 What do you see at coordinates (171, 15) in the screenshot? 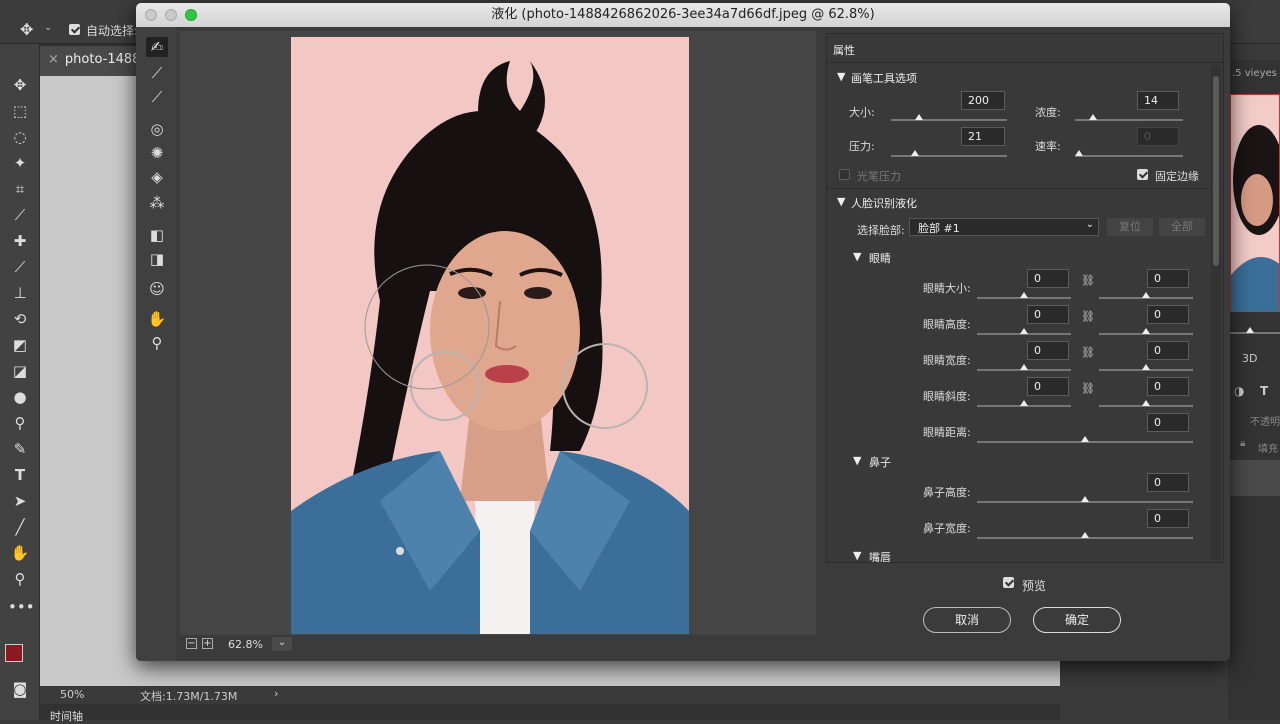
I see `minimize-window-button` at bounding box center [171, 15].